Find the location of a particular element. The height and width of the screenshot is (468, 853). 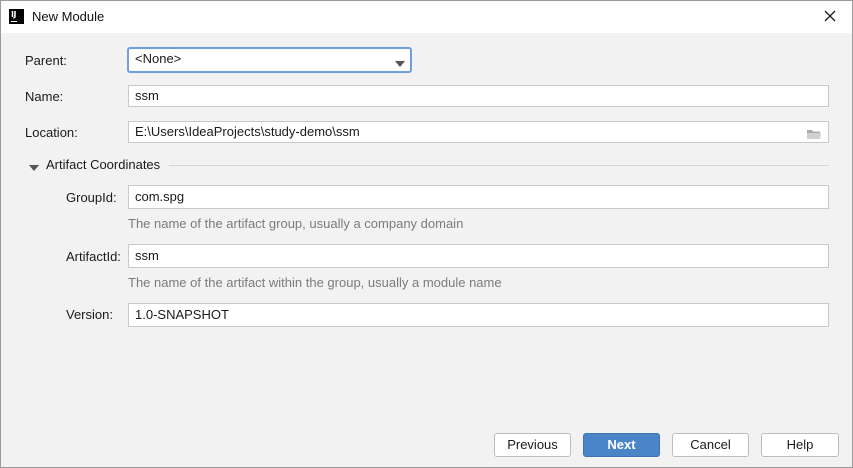

collapse-triangle-icon is located at coordinates (34, 167).